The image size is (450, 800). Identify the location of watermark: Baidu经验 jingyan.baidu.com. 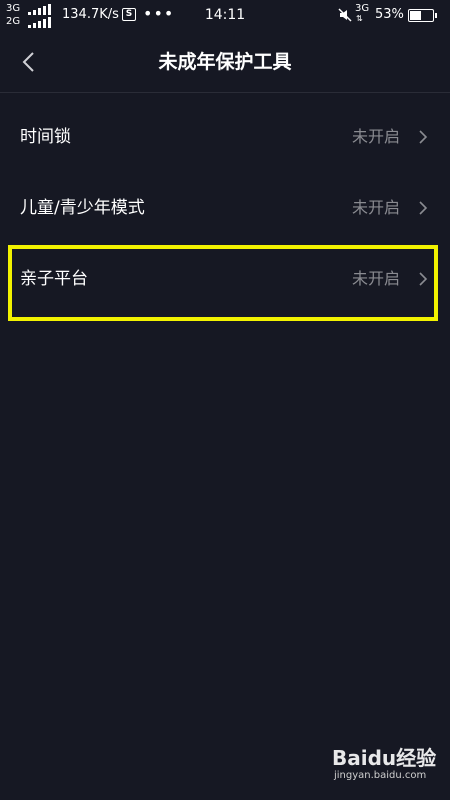
(388, 767).